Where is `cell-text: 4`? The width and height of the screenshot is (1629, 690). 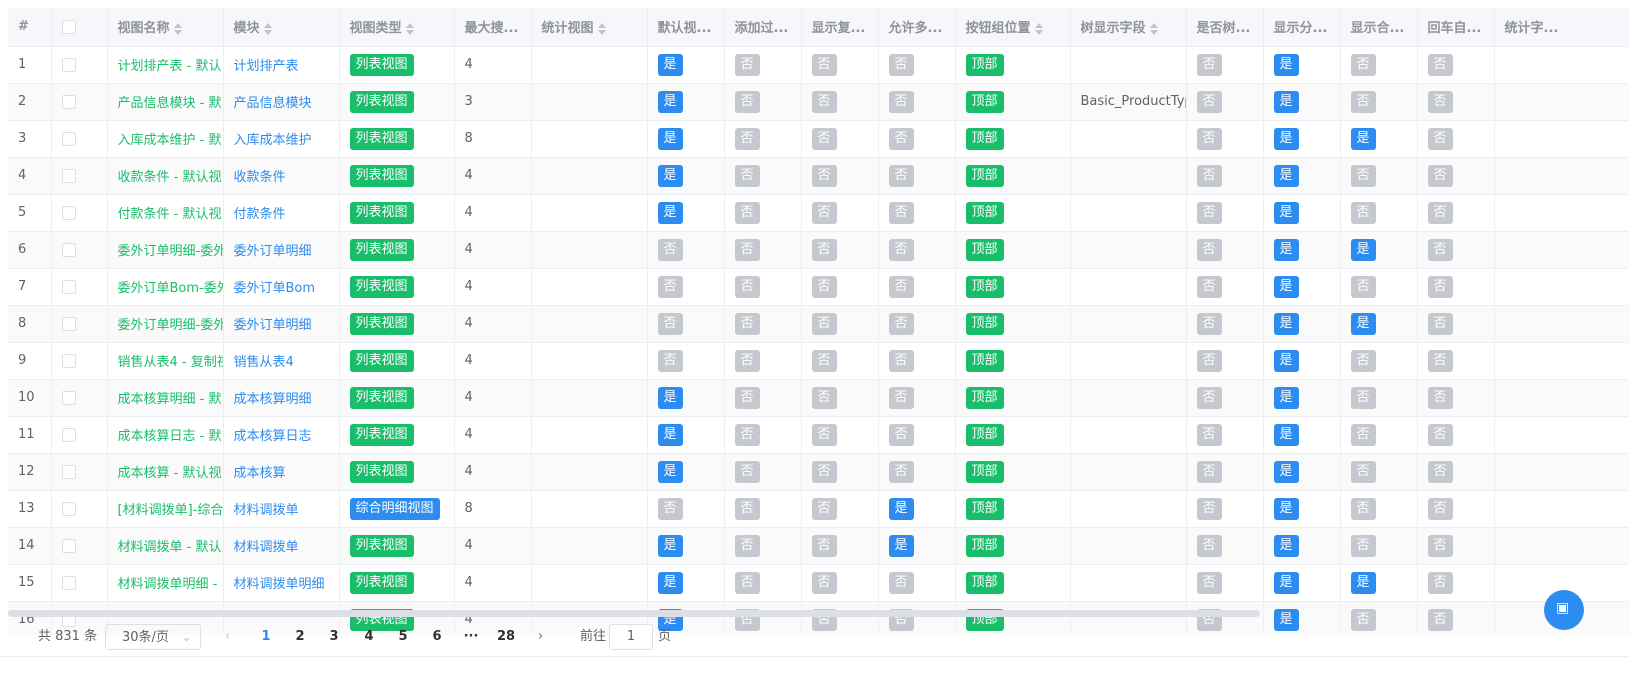
cell-text: 4 is located at coordinates (468, 397).